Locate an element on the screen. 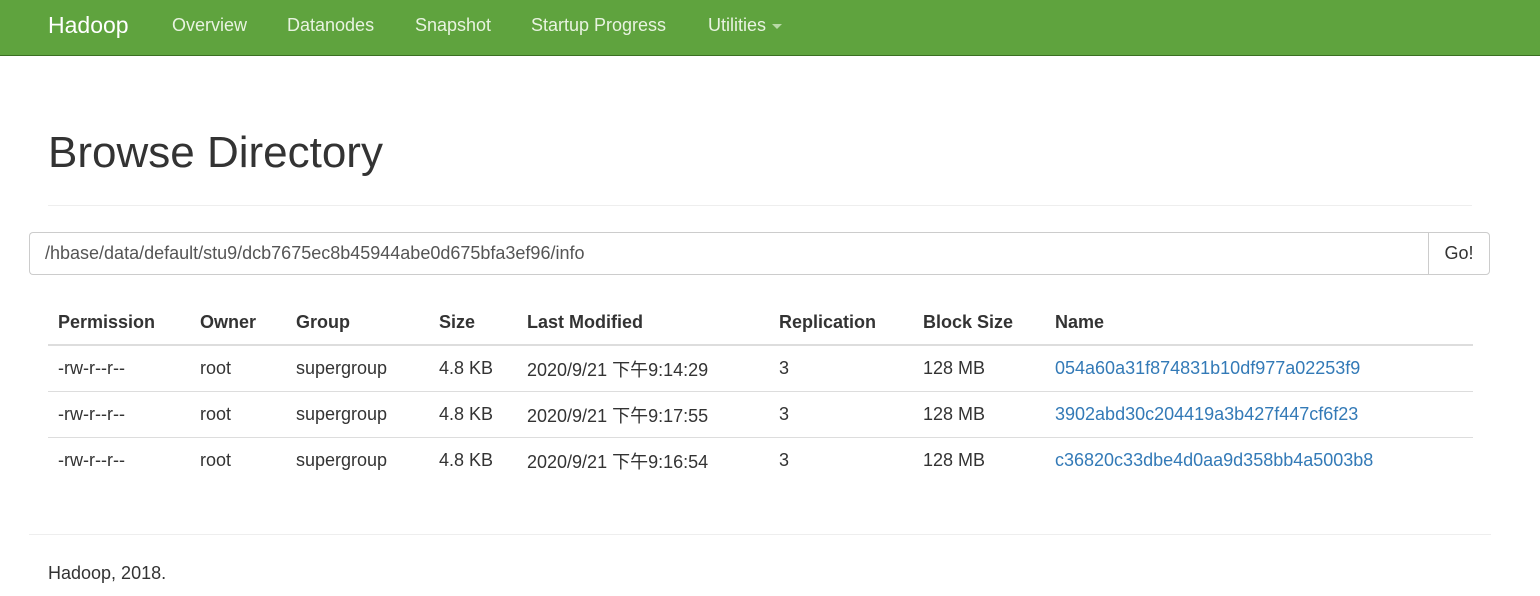 This screenshot has height=596, width=1540. column-header-size: Size is located at coordinates (473, 323).